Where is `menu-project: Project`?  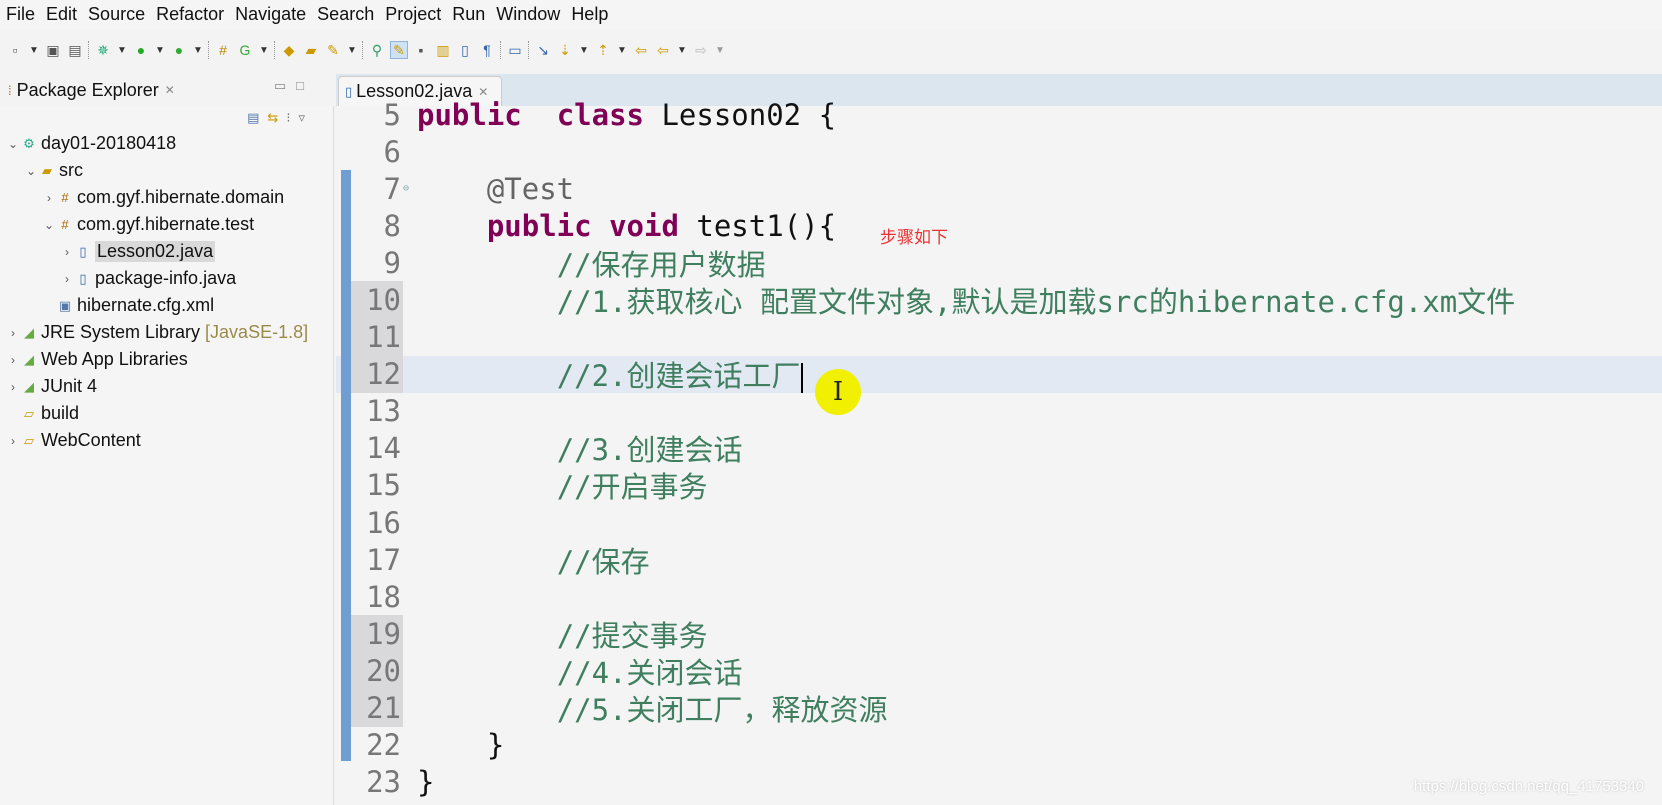 menu-project: Project is located at coordinates (413, 14).